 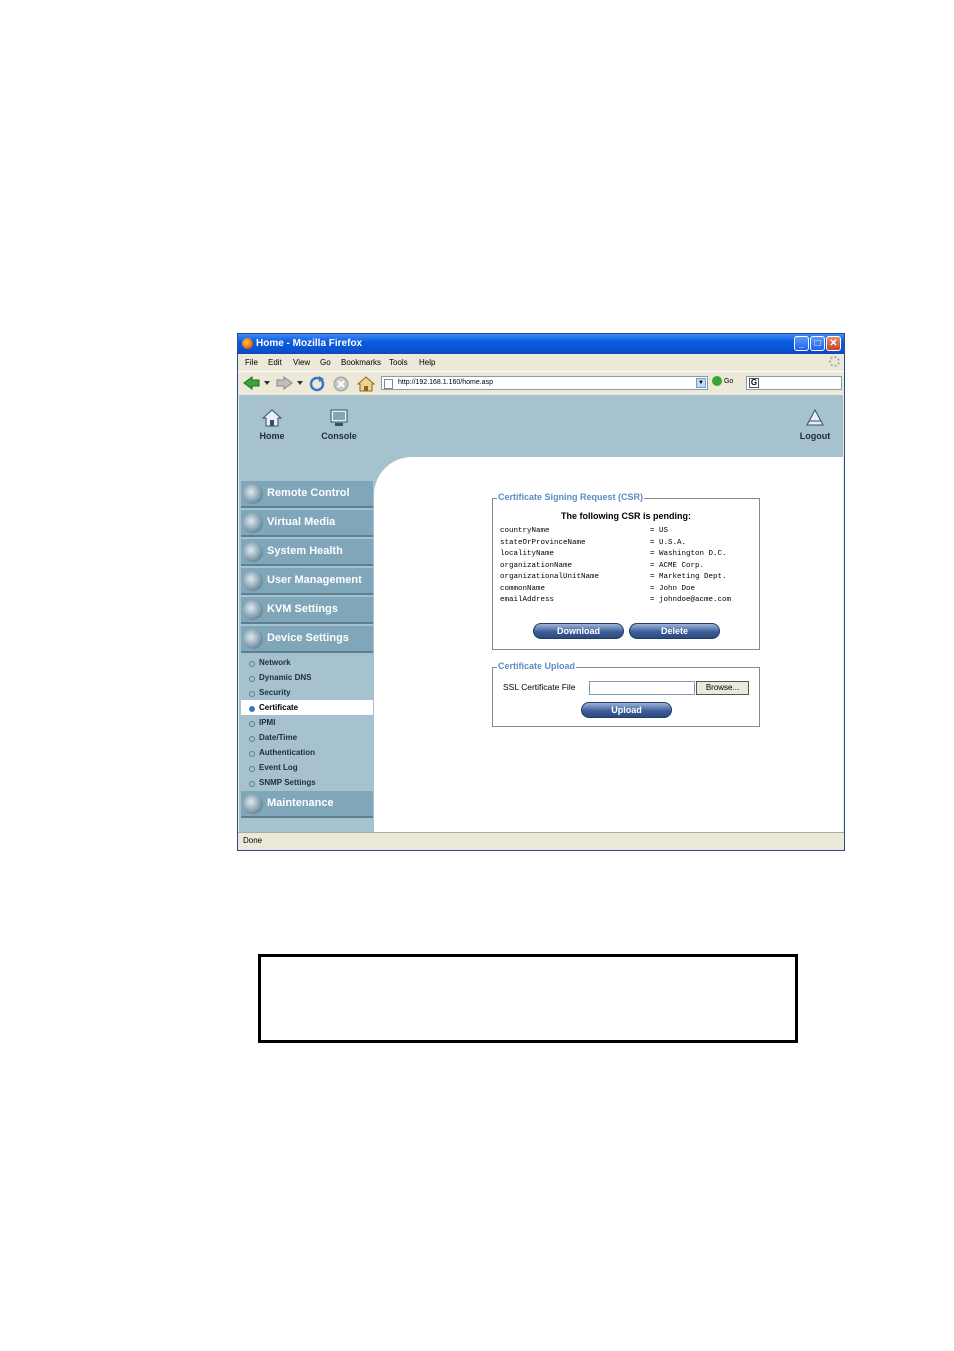 I want to click on console-nav-button: Console, so click(x=339, y=425).